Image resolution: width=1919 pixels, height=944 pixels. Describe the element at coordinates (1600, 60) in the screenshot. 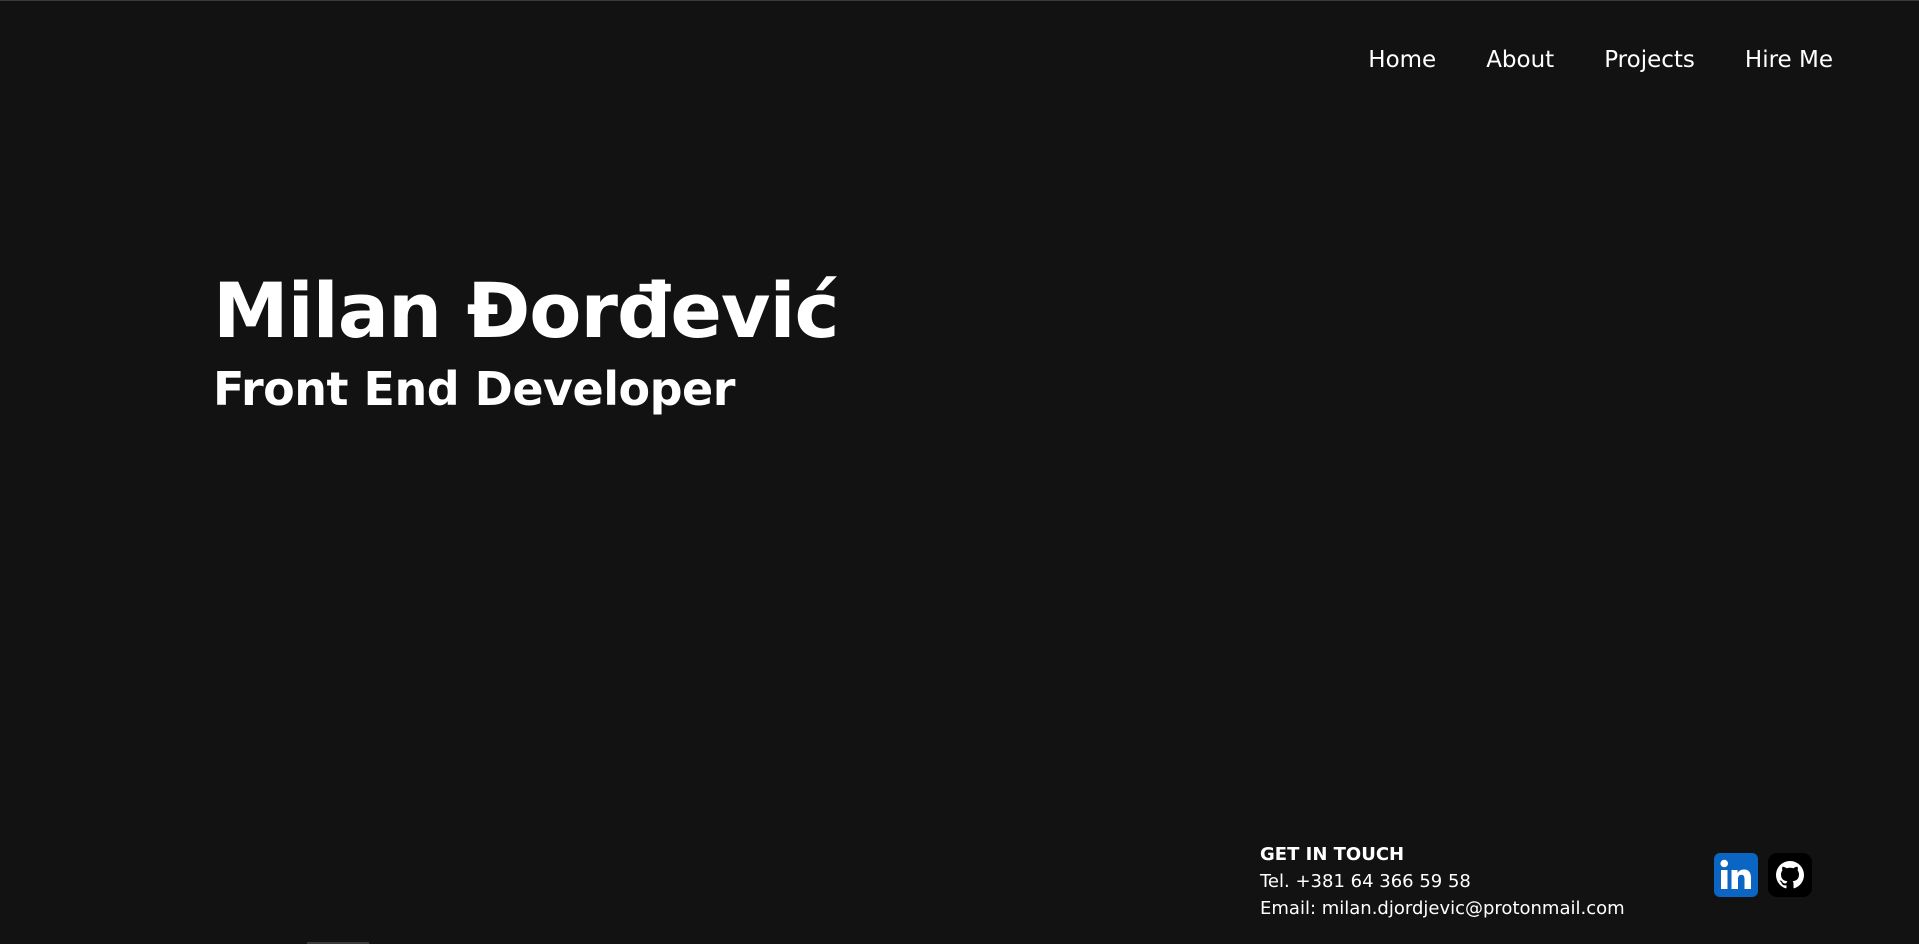

I see `main-nav: Home About Projects Hire Me` at that location.